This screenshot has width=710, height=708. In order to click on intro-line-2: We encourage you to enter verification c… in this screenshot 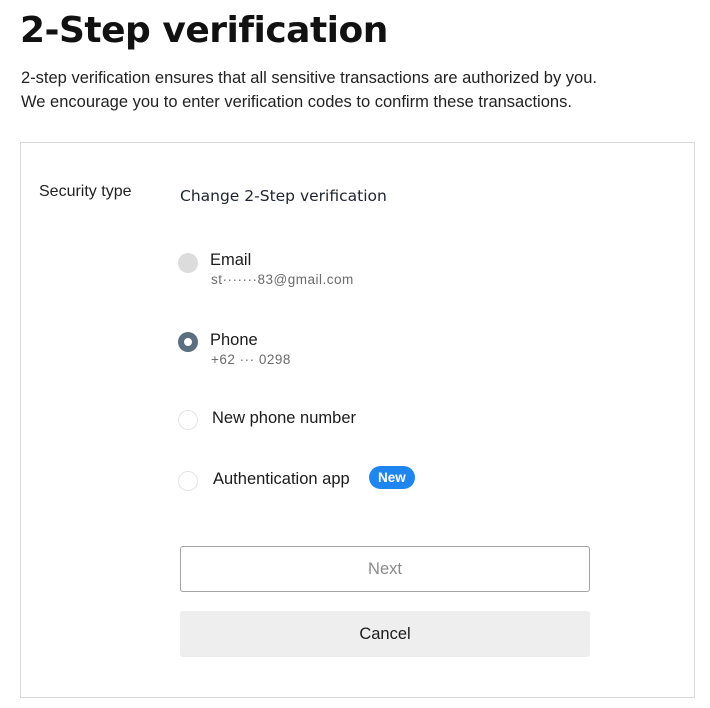, I will do `click(296, 101)`.